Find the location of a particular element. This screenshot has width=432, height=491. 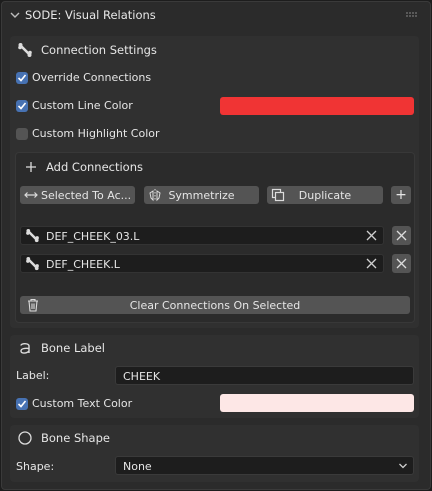

connection-name: DEF_CHEEK_03.L is located at coordinates (93, 236).